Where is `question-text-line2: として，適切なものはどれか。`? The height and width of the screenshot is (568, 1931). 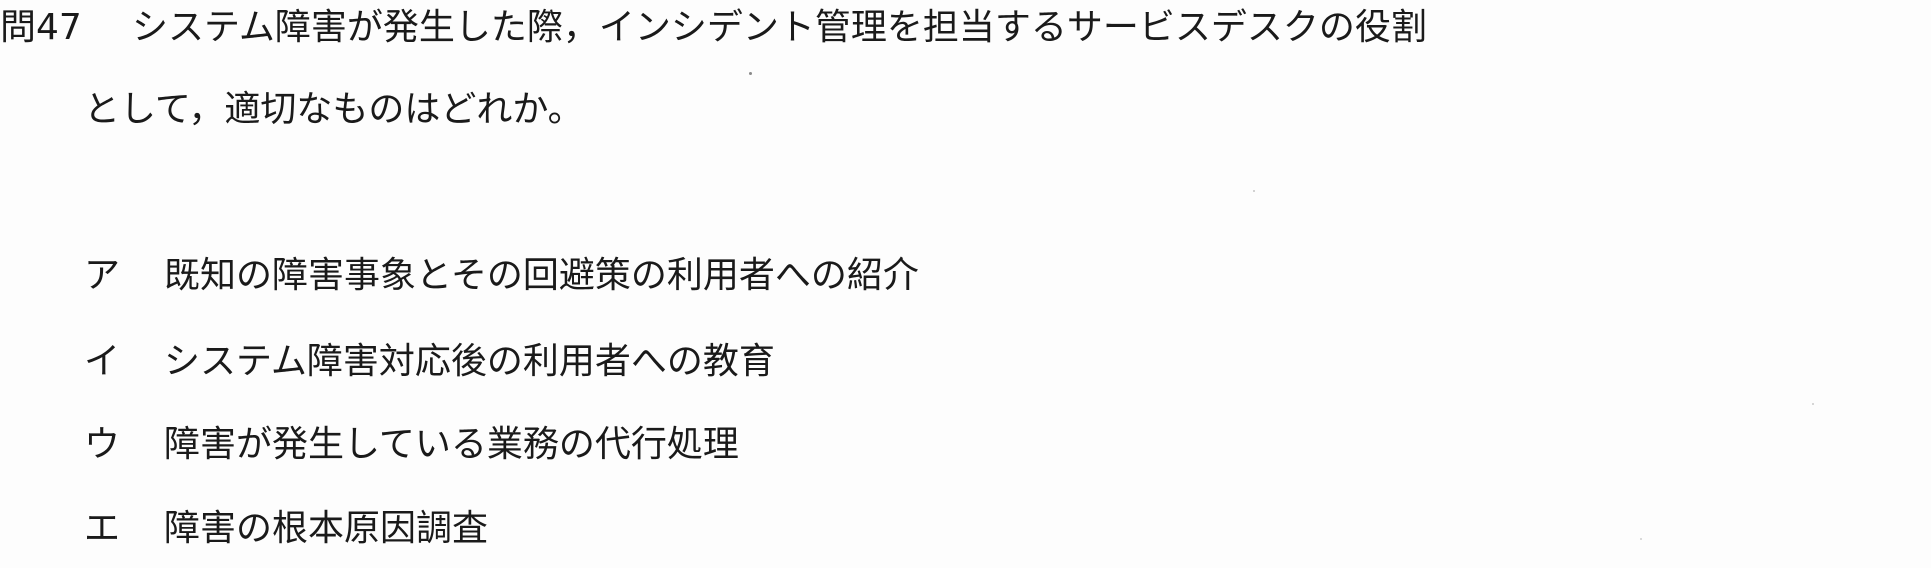
question-text-line2: として，適切なものはどれか。 is located at coordinates (334, 109).